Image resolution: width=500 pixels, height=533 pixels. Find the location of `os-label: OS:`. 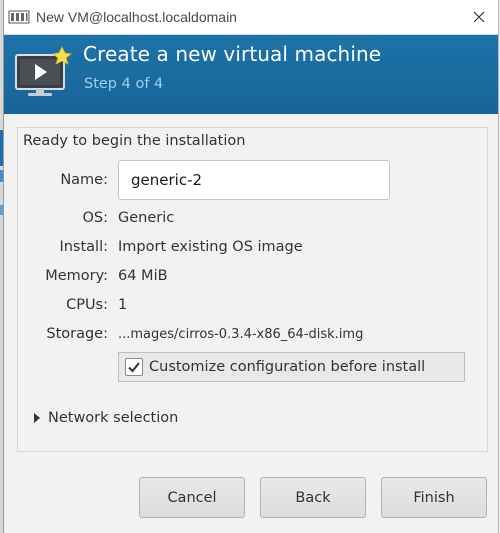

os-label: OS: is located at coordinates (95, 218).